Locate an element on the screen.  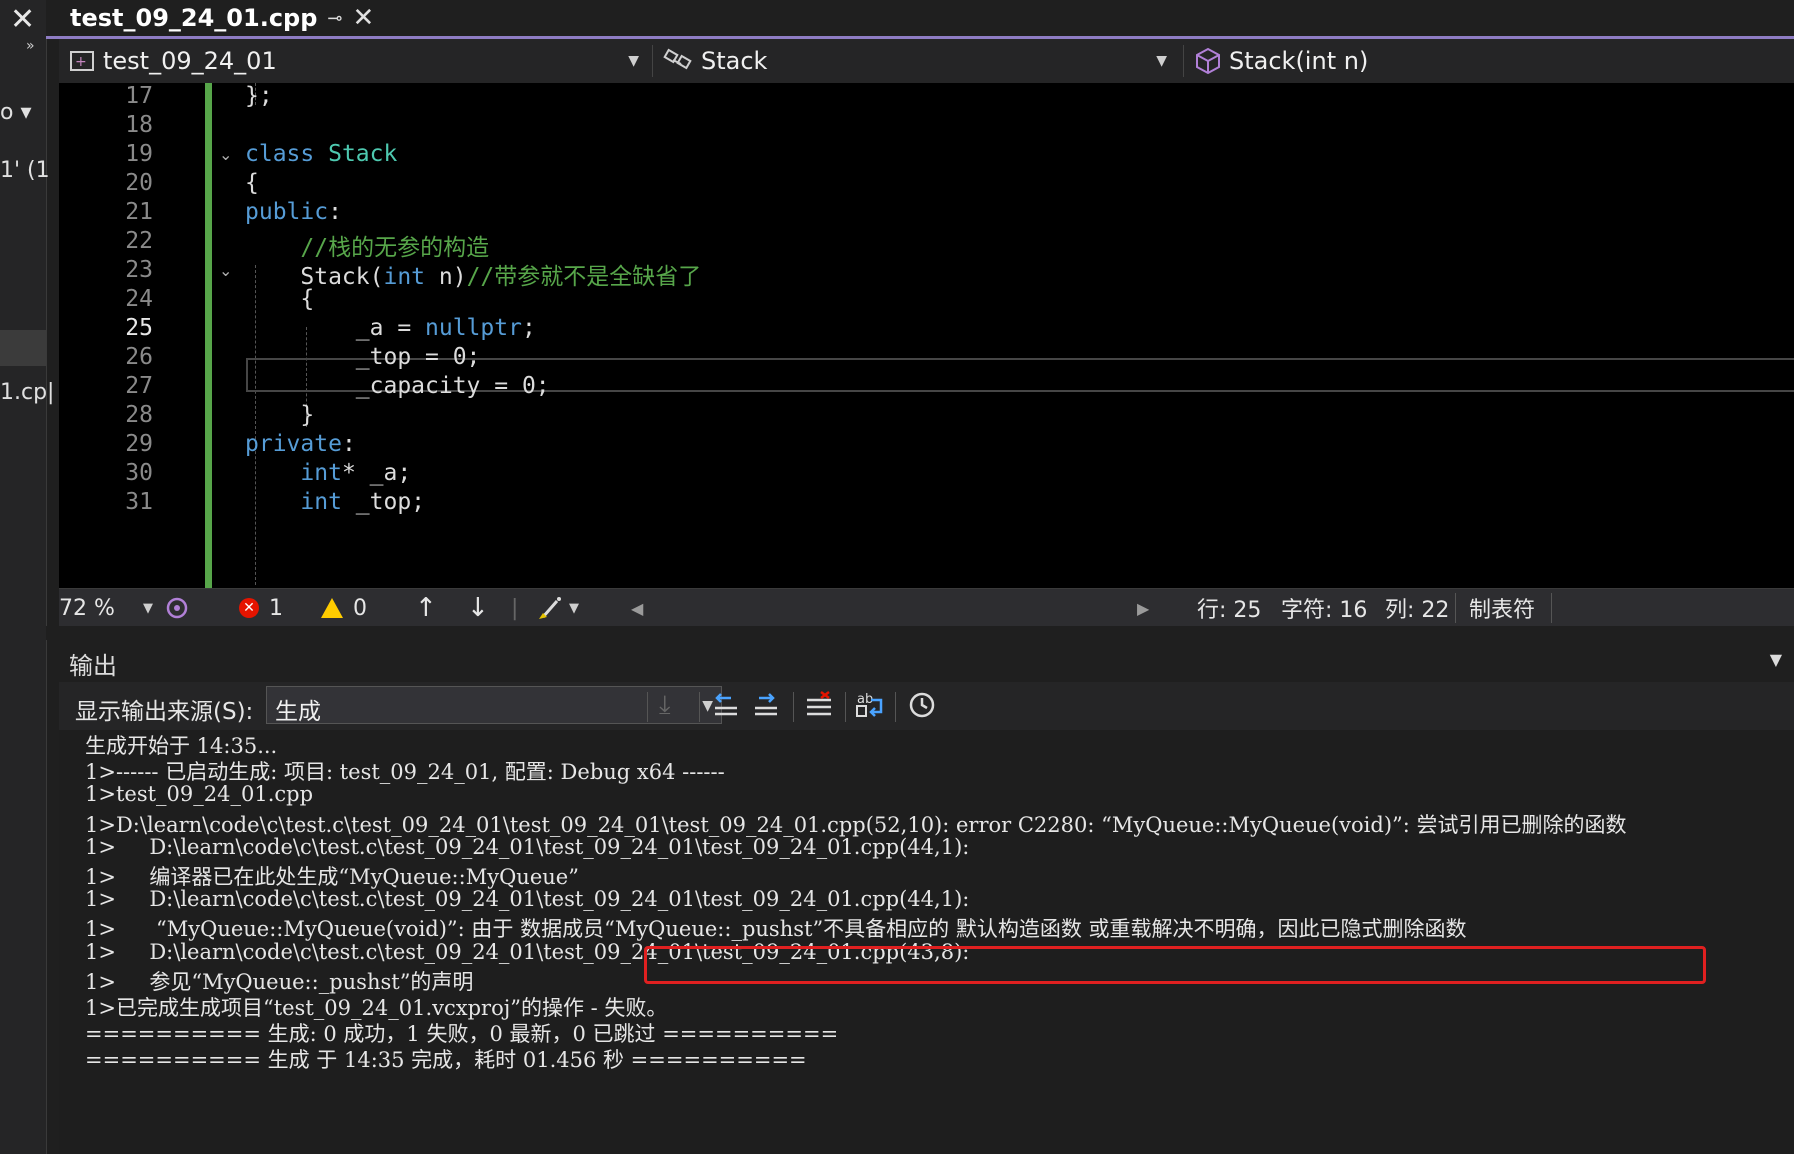
code-token: n) is located at coordinates (446, 277).